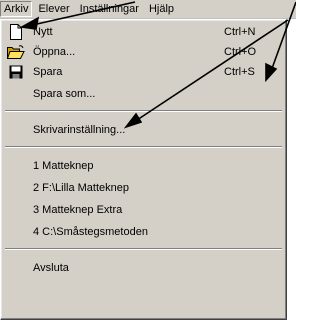 Image resolution: width=320 pixels, height=320 pixels. What do you see at coordinates (43, 32) in the screenshot?
I see `menu-item-label: Nytt` at bounding box center [43, 32].